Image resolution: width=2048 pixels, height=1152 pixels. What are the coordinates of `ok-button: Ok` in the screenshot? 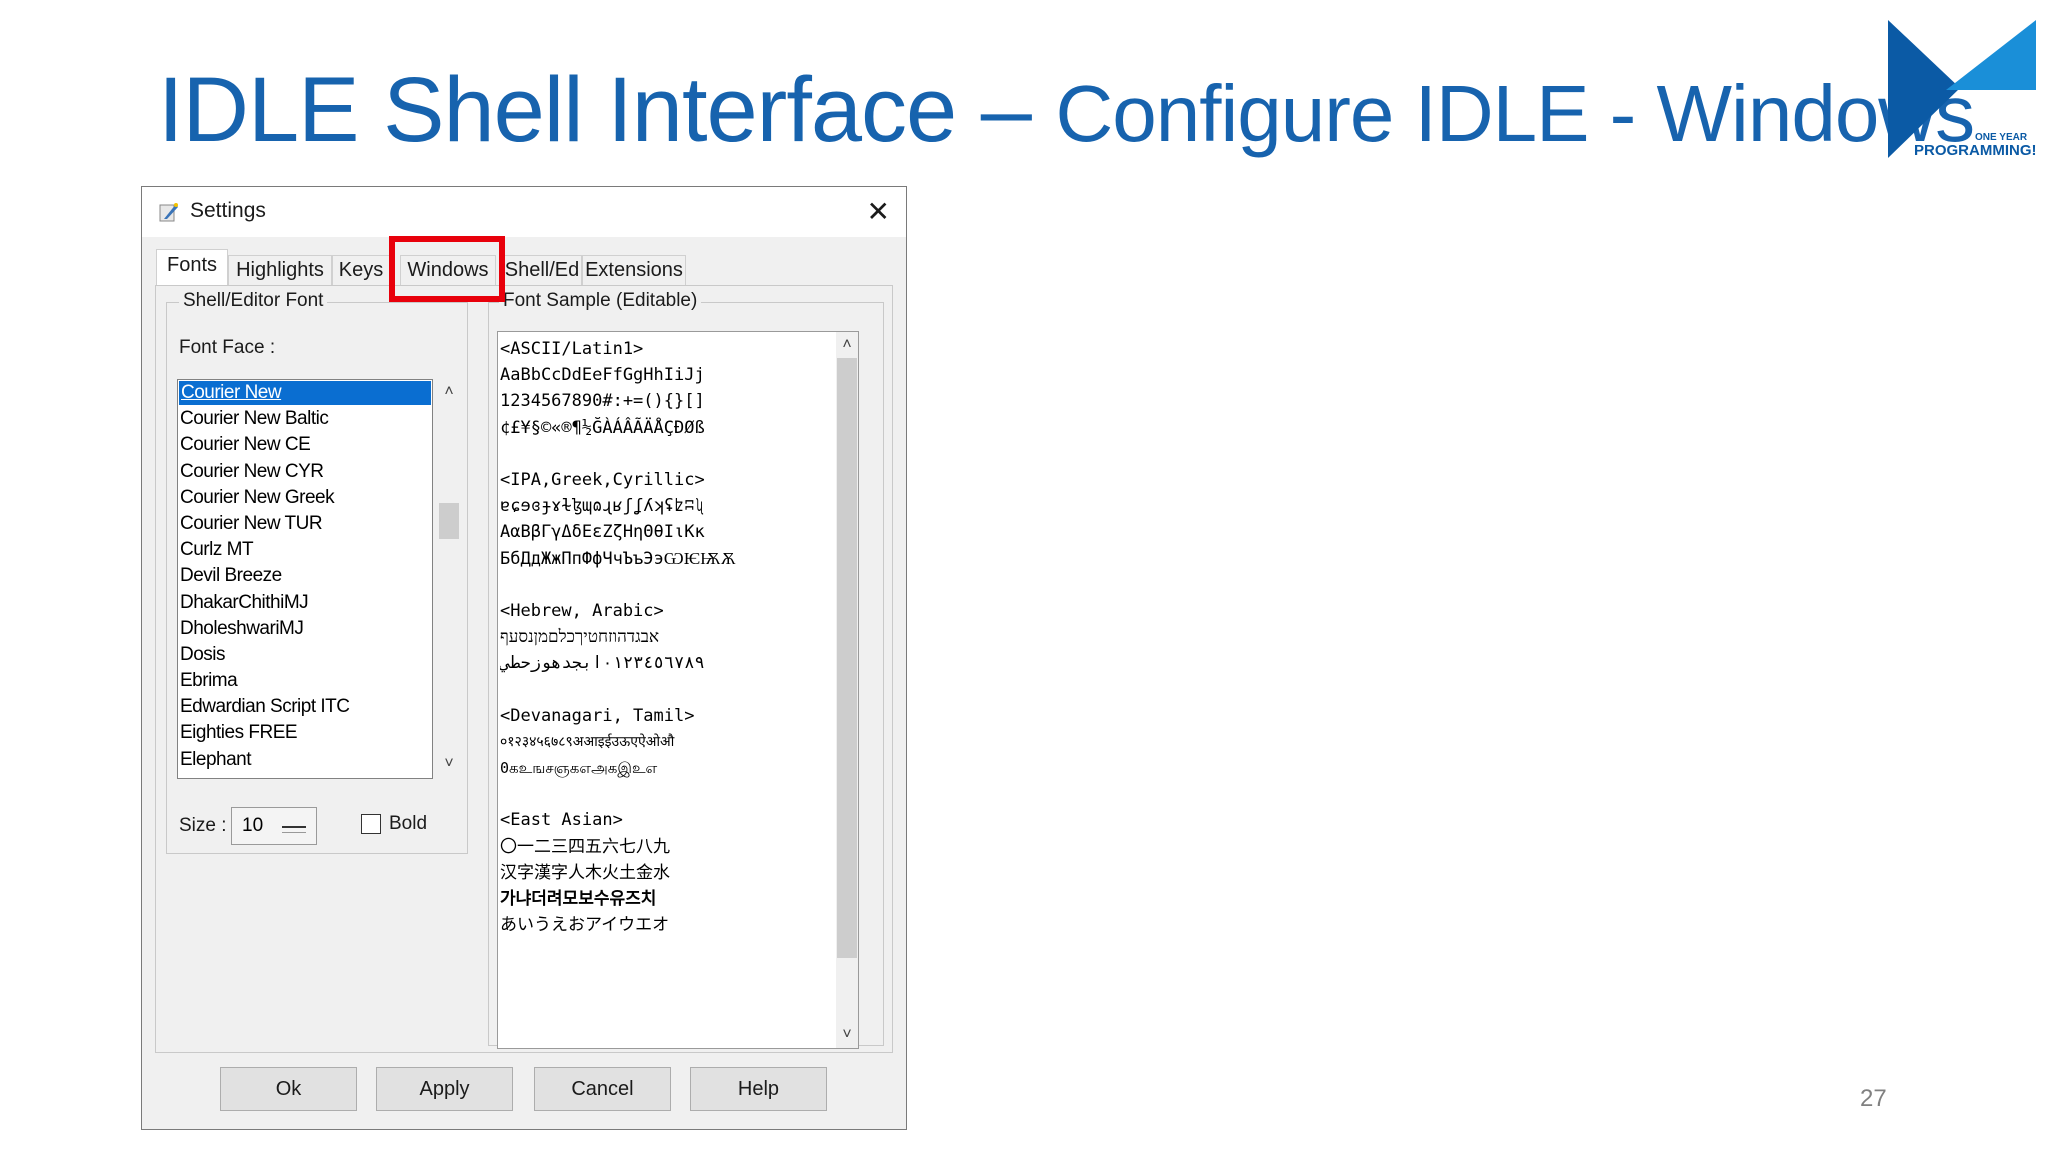 It's located at (288, 1089).